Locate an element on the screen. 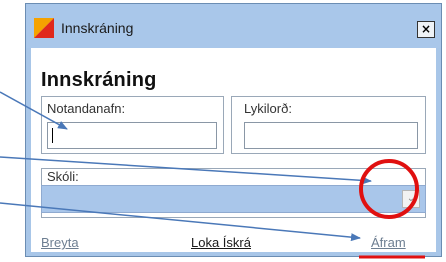 The height and width of the screenshot is (262, 446). chevron-down-icon: ⌄ is located at coordinates (411, 198).